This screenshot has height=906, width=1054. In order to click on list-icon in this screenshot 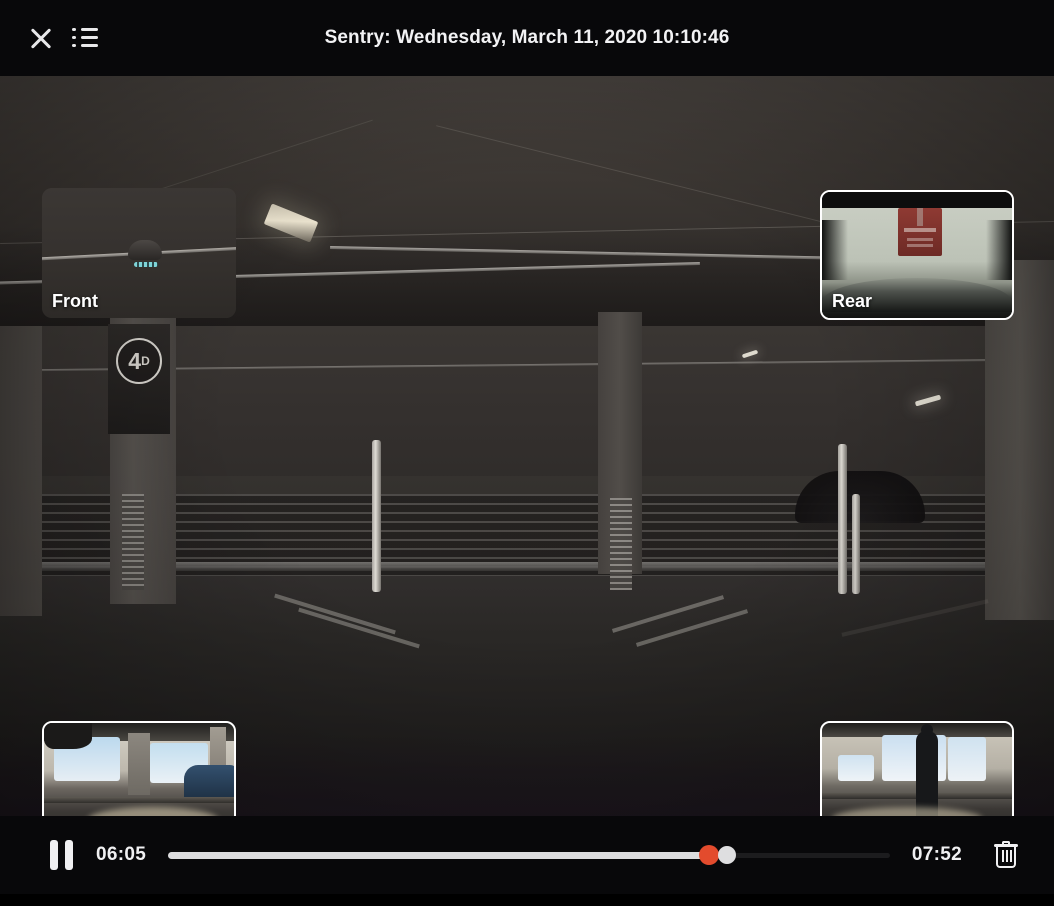, I will do `click(85, 37)`.